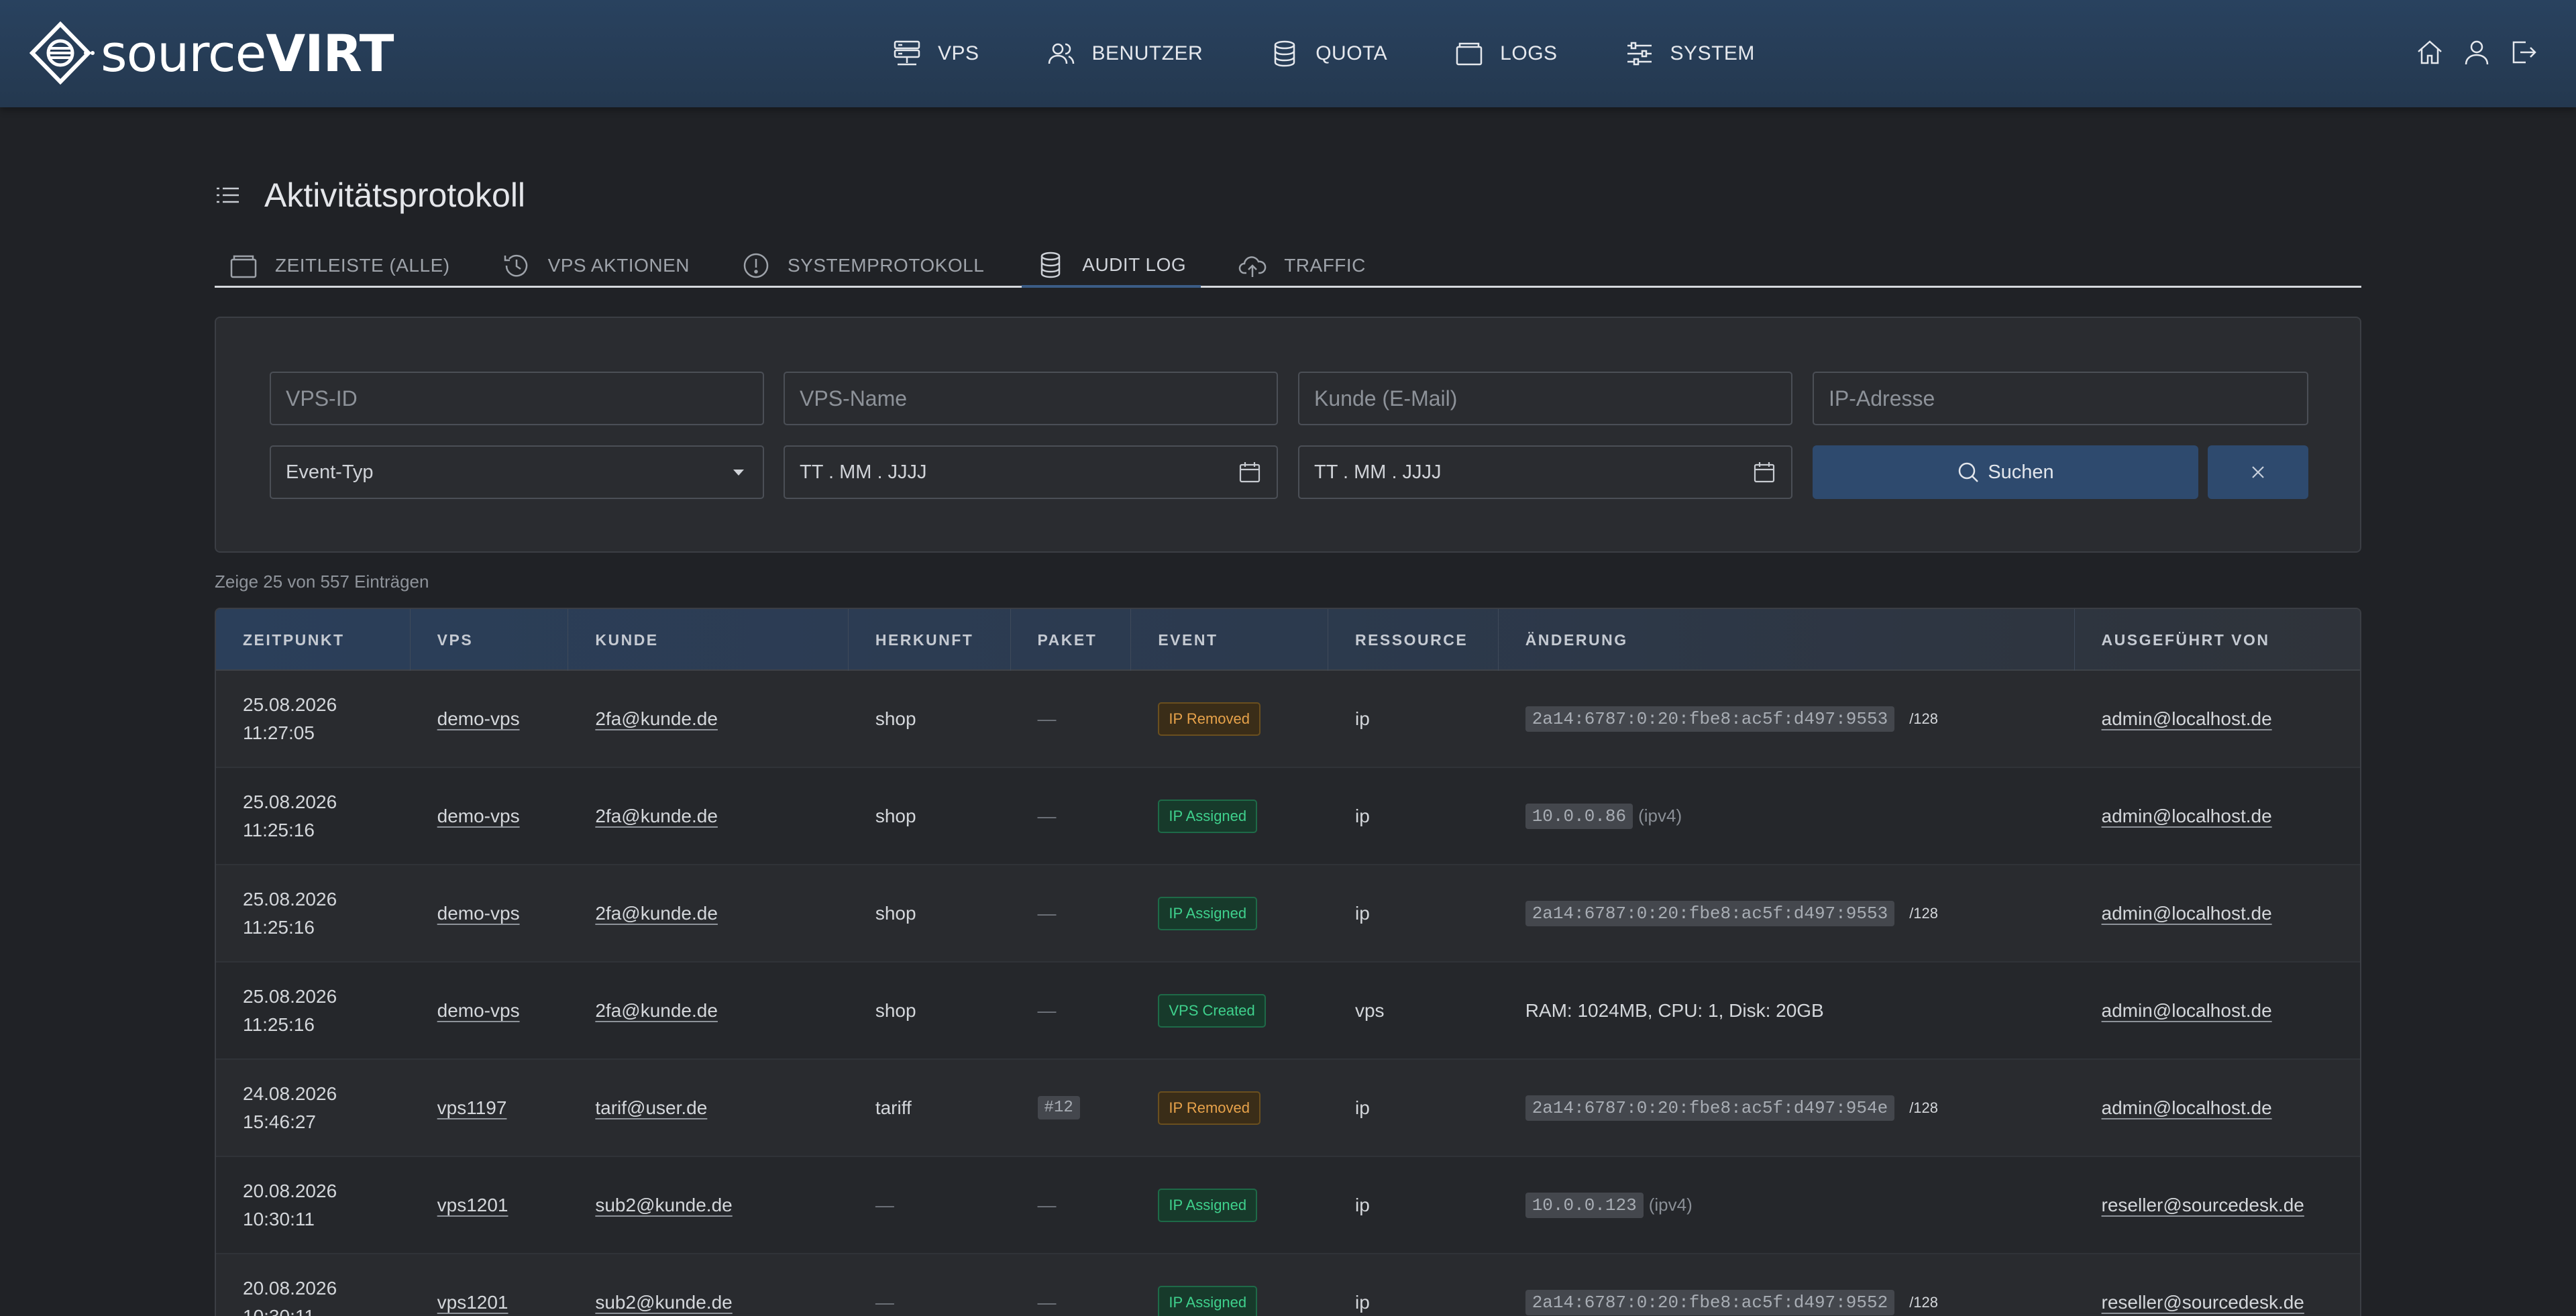 The width and height of the screenshot is (2576, 1316). Describe the element at coordinates (1031, 472) in the screenshot. I see `date-from-field: TT . MM . JJJJ` at that location.